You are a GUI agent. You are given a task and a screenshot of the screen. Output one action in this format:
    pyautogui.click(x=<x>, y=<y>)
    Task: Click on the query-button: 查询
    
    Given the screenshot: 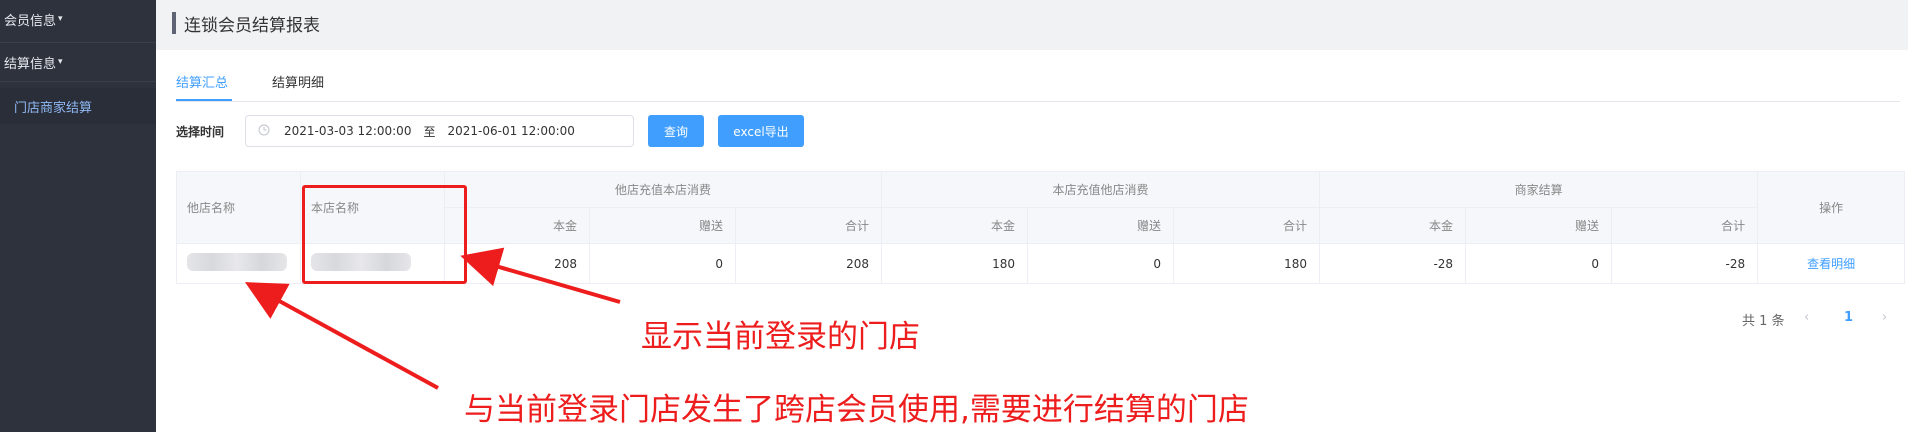 What is the action you would take?
    pyautogui.click(x=676, y=131)
    